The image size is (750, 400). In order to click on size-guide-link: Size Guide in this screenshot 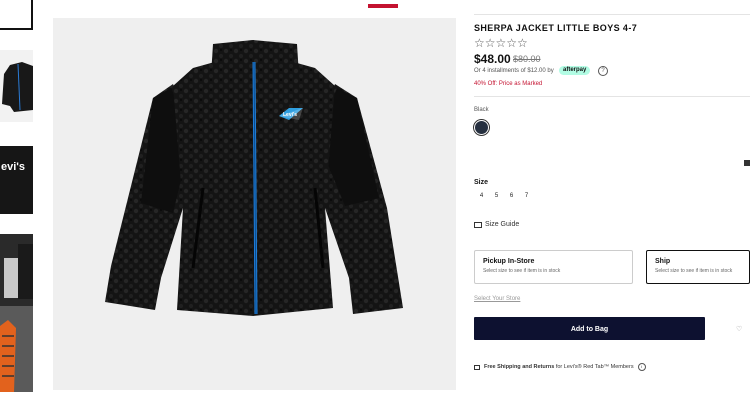, I will do `click(496, 224)`.